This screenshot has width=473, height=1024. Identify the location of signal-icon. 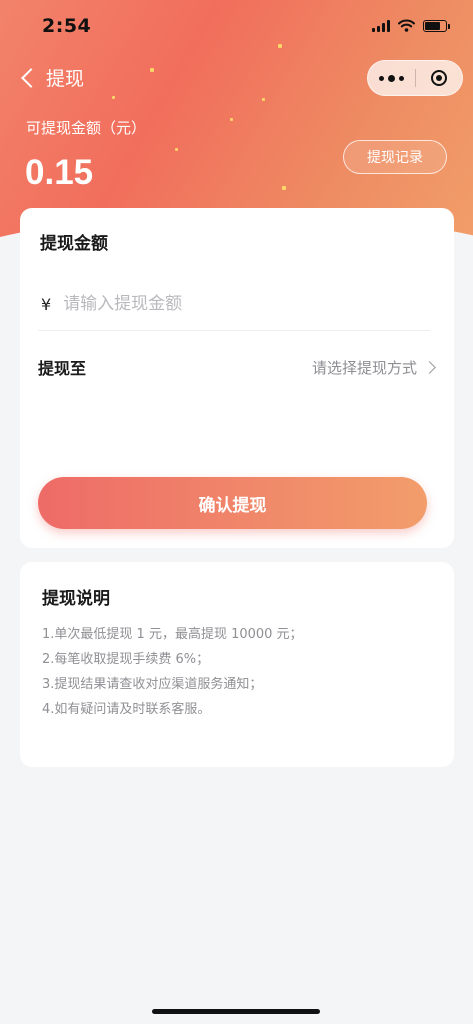
(381, 25).